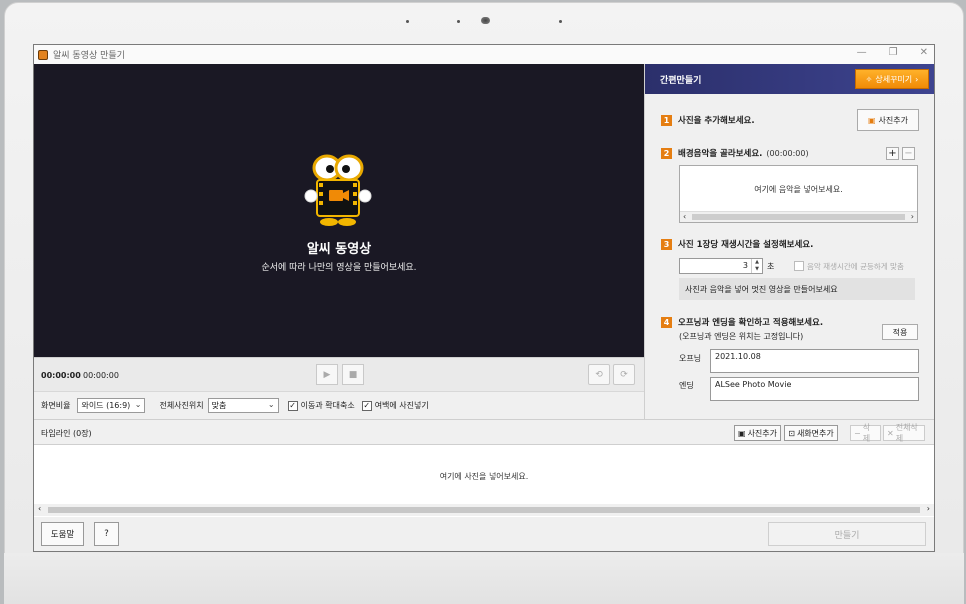 This screenshot has width=966, height=604. Describe the element at coordinates (771, 266) in the screenshot. I see `duration-unit: 초` at that location.